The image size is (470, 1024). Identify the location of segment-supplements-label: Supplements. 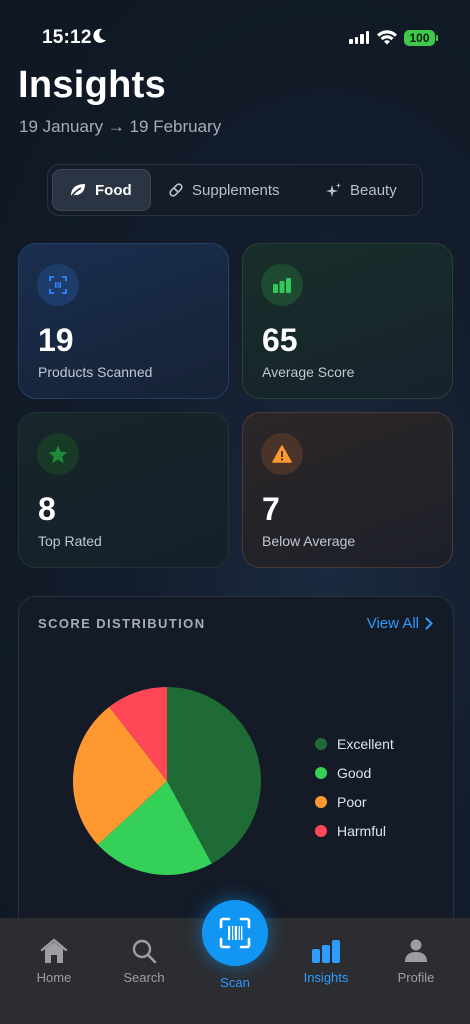
(236, 190).